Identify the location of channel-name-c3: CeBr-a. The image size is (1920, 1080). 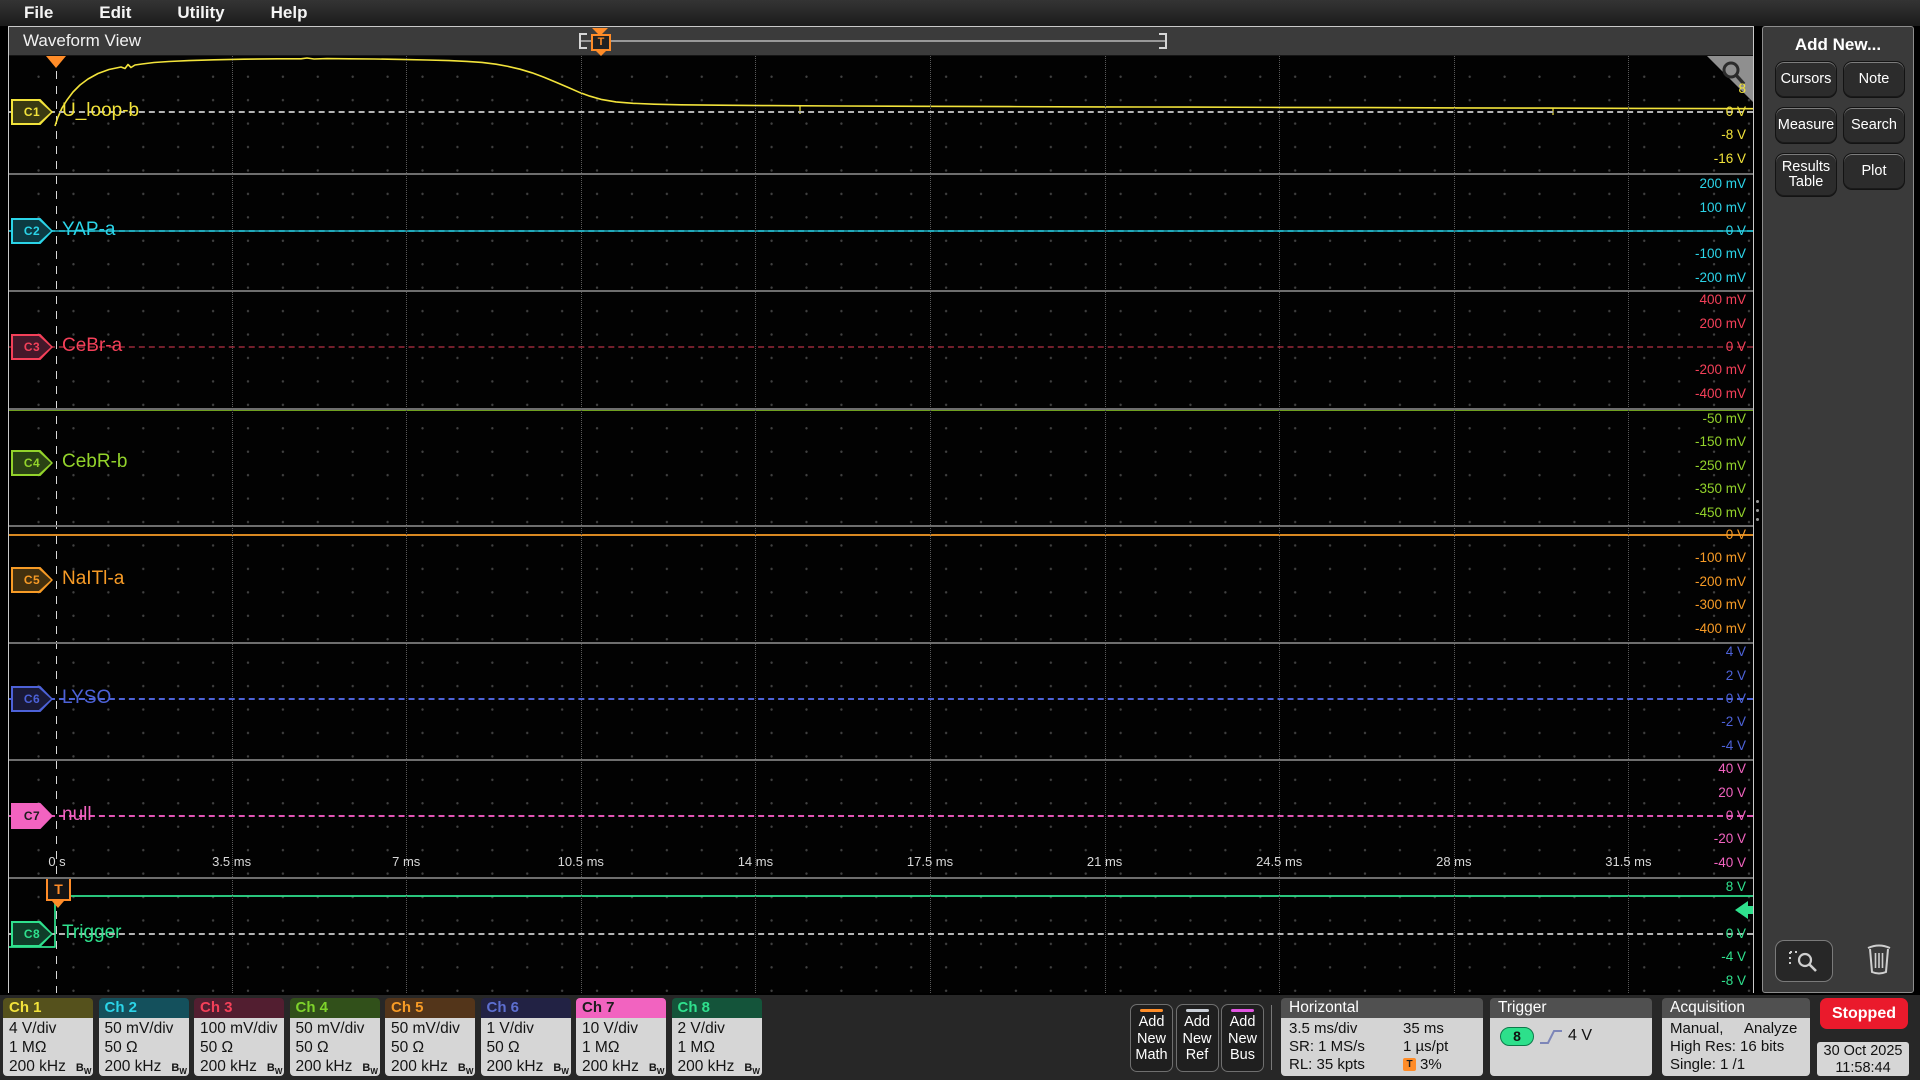
(92, 346).